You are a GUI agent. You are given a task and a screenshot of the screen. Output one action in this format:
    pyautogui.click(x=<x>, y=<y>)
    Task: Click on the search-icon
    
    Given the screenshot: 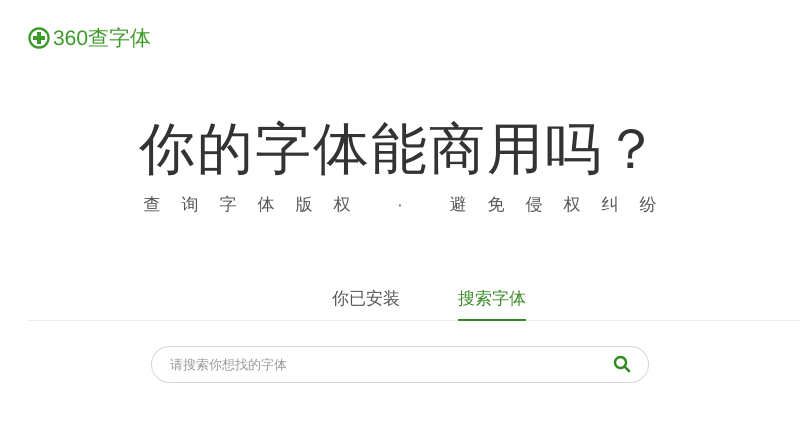 What is the action you would take?
    pyautogui.click(x=622, y=364)
    